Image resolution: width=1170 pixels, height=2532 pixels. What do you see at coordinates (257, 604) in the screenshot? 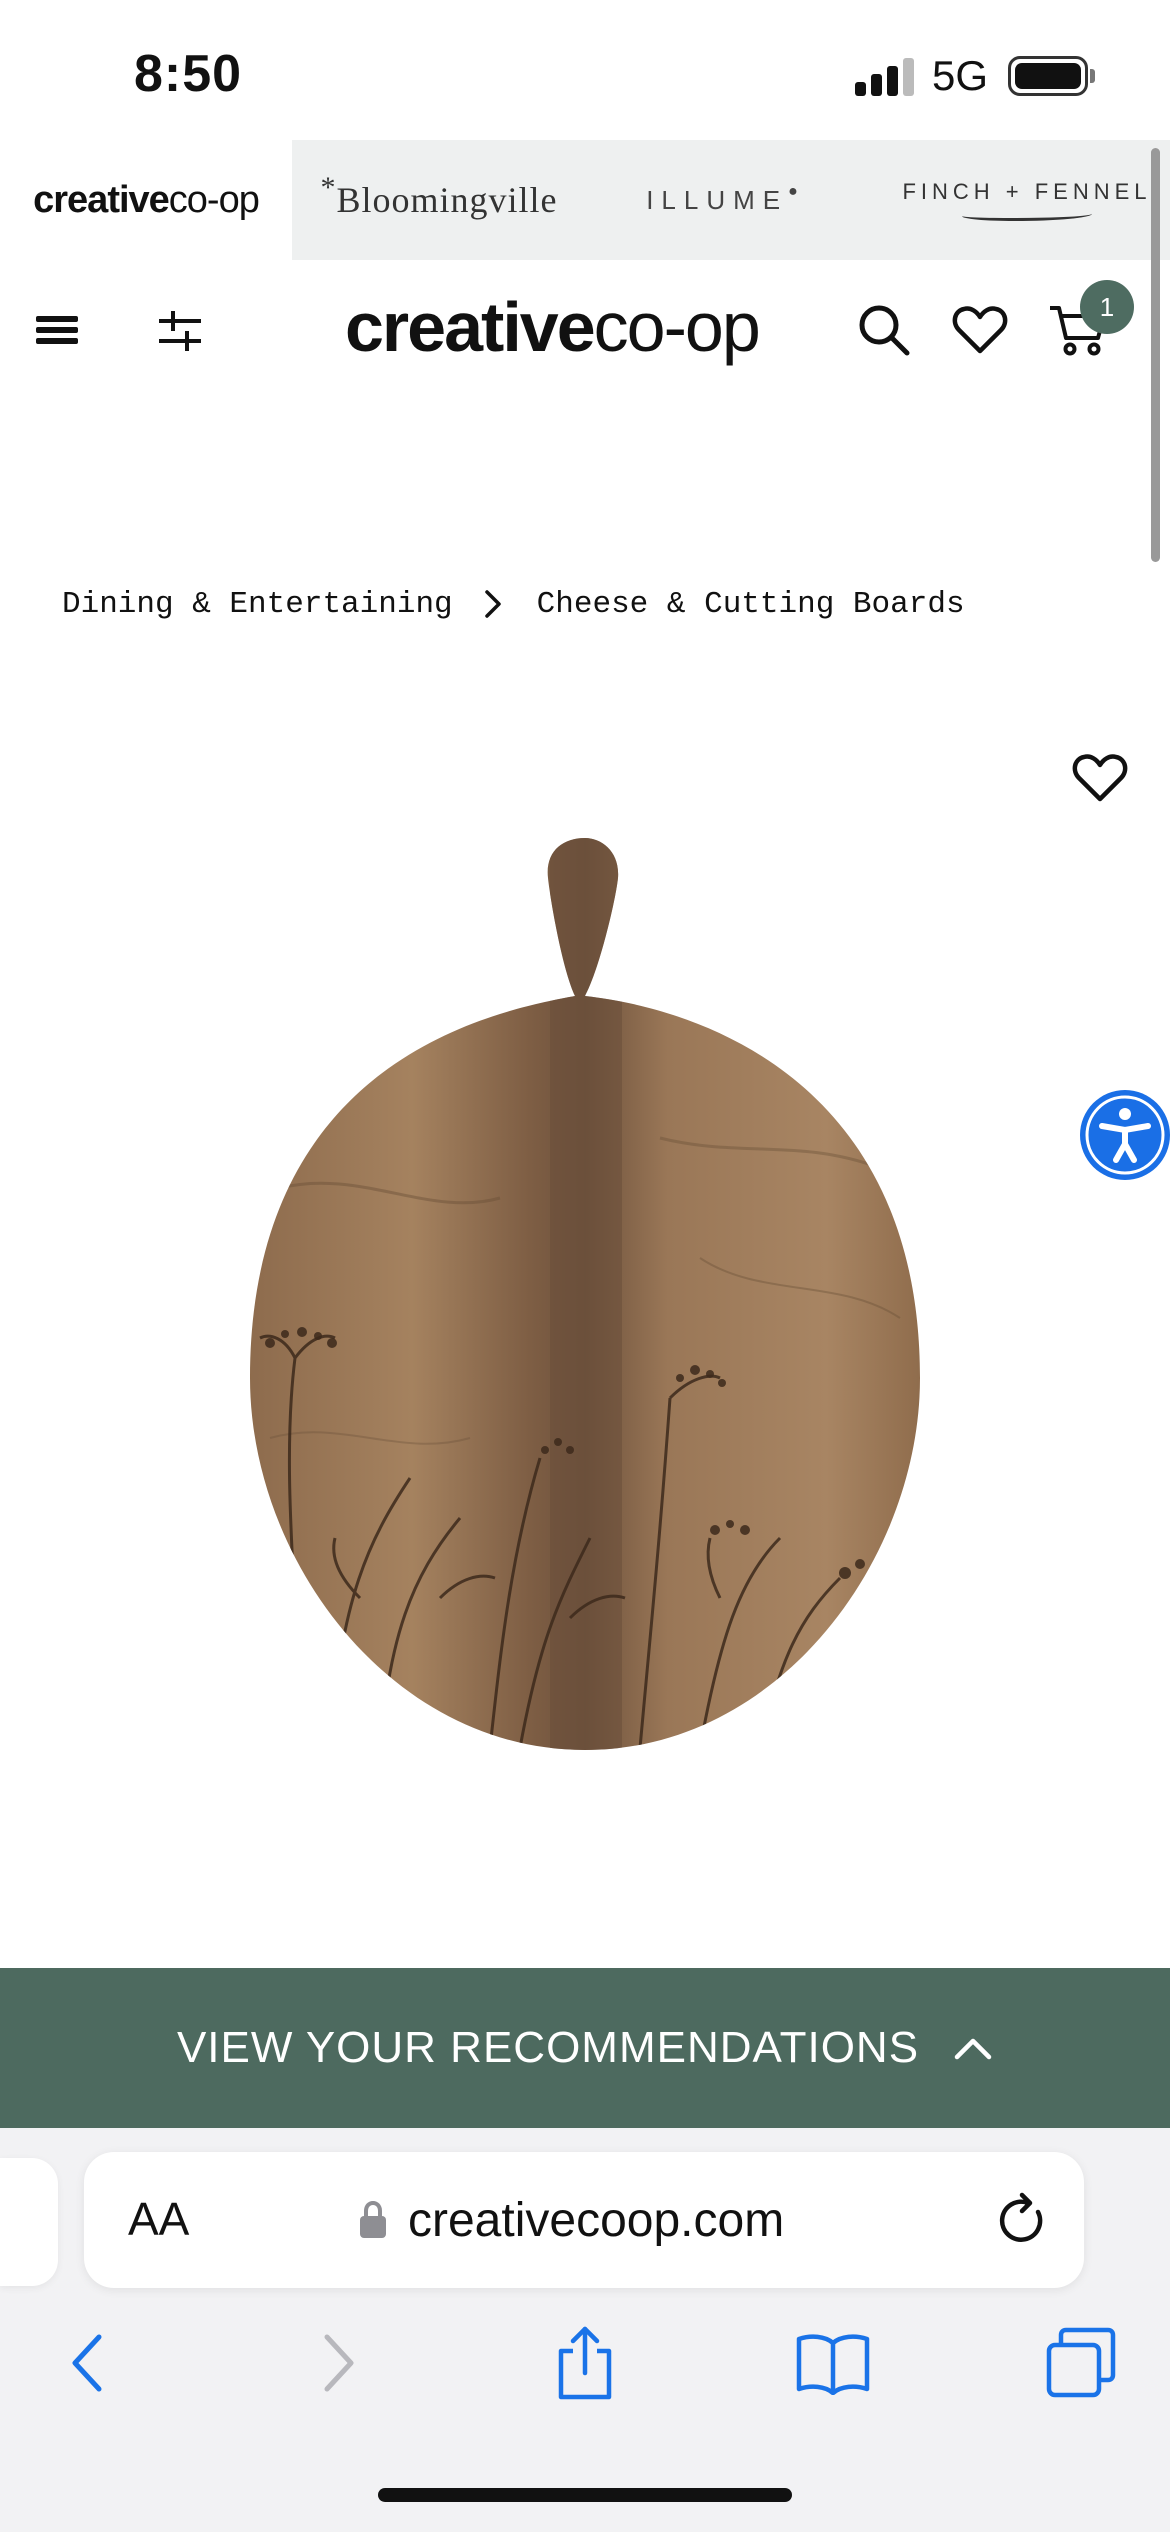
I see `breadcrumb-link: Dining & Entertaining` at bounding box center [257, 604].